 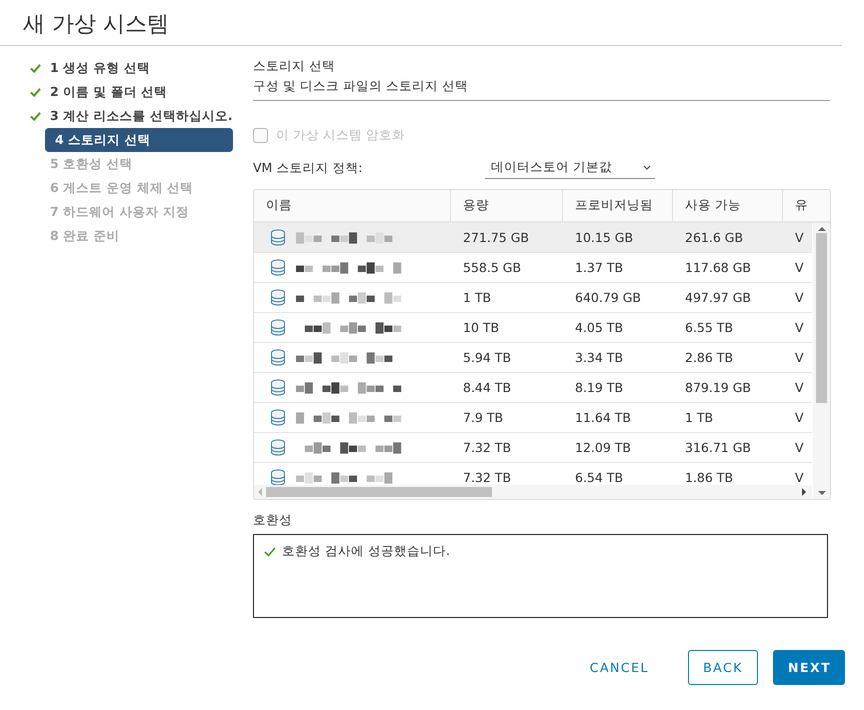 I want to click on column-header: 유, so click(x=805, y=205).